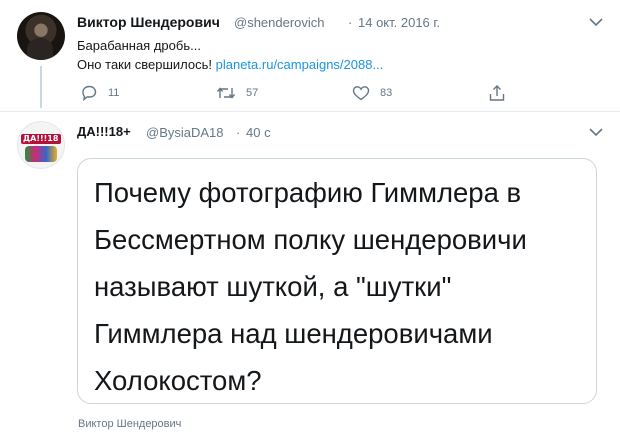 This screenshot has height=442, width=620. I want to click on share-icon, so click(497, 93).